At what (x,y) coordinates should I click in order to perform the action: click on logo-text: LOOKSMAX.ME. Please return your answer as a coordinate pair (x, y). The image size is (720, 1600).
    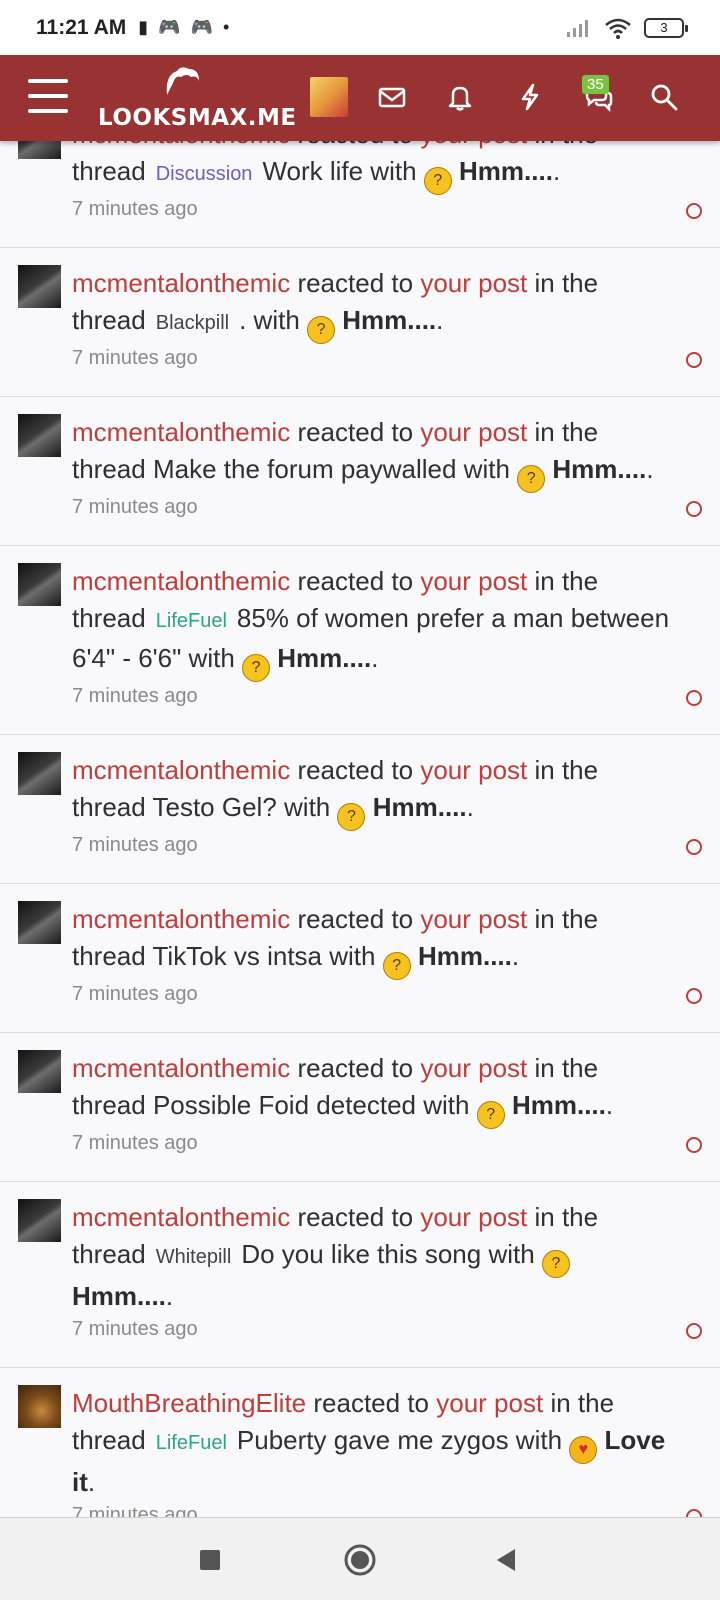
    Looking at the image, I should click on (197, 118).